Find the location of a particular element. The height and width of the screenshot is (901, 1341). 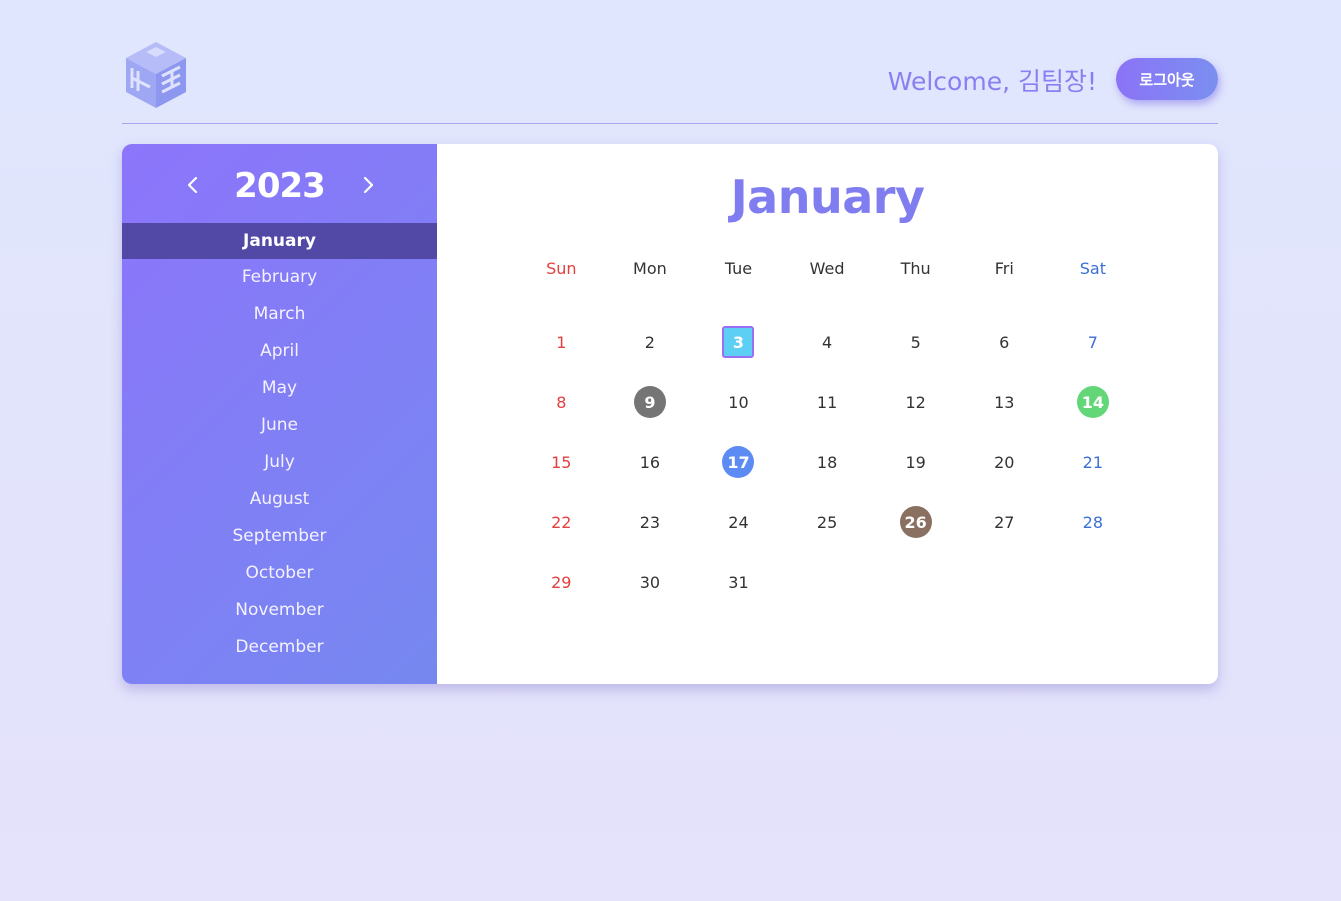

day-6: 6 is located at coordinates (1004, 342).